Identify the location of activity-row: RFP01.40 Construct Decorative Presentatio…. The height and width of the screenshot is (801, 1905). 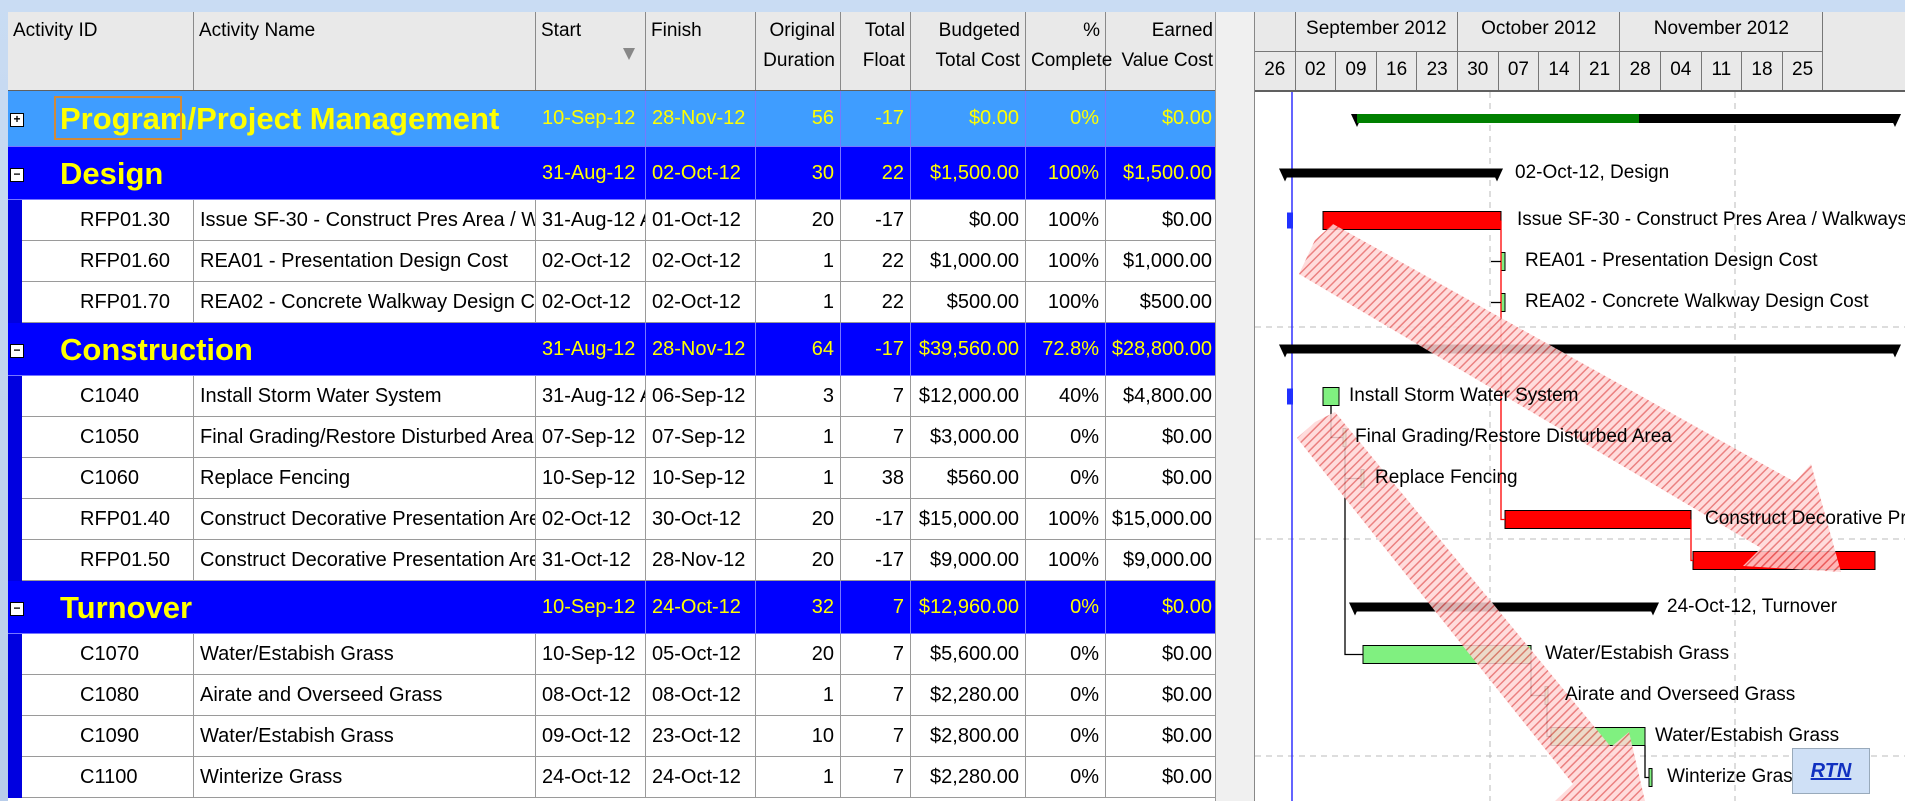
(611, 519).